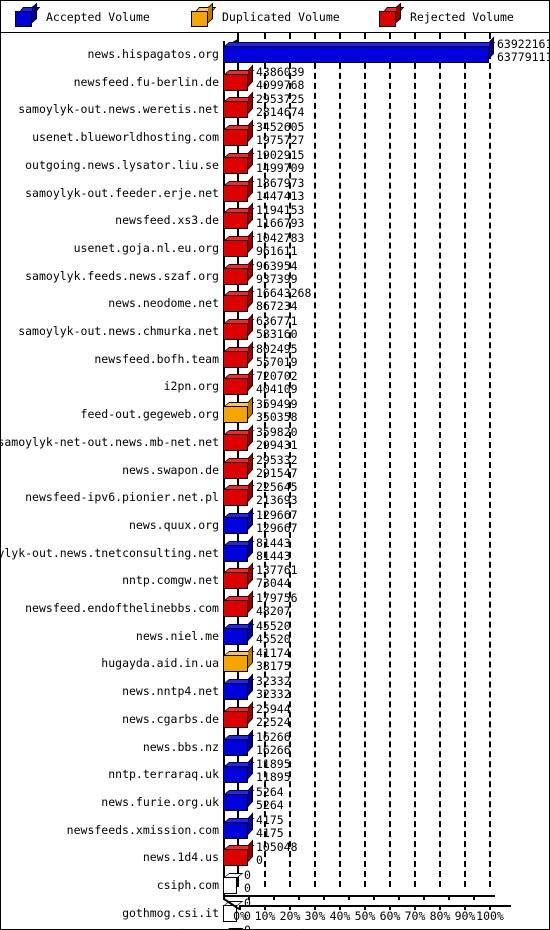  What do you see at coordinates (280, 195) in the screenshot?
I see `bar-value-lower: 1447413` at bounding box center [280, 195].